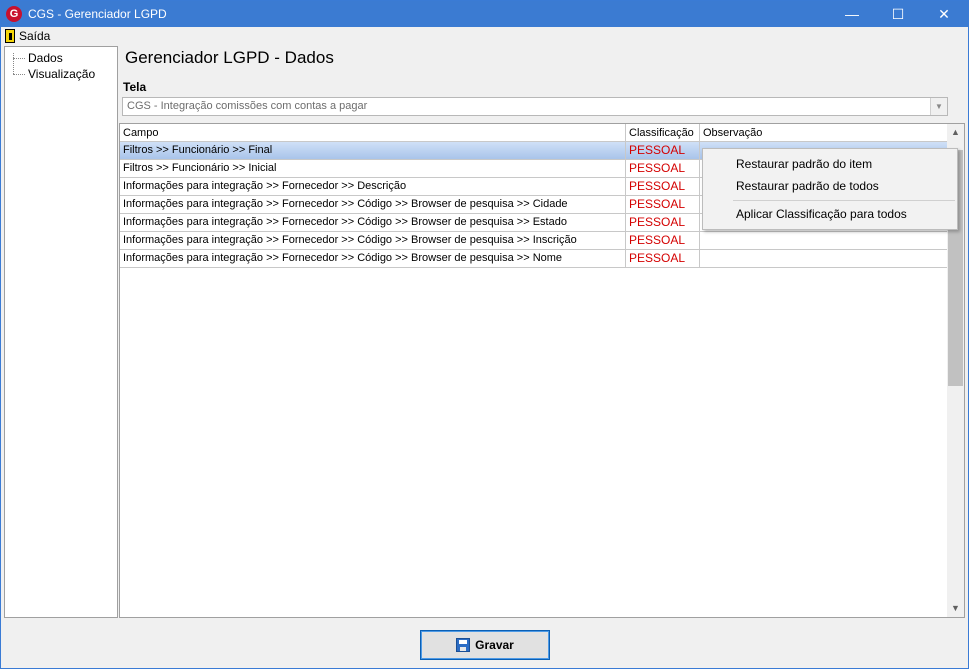  Describe the element at coordinates (484, 14) in the screenshot. I see `title-bar: G CGS - Gerenciador LGPD — ☐ ✕` at that location.